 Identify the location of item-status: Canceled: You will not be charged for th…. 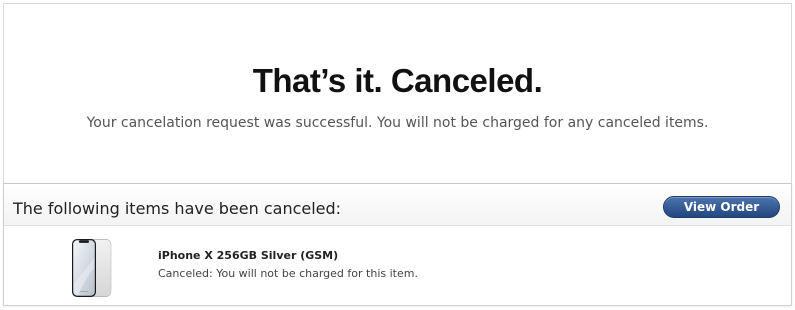
(288, 273).